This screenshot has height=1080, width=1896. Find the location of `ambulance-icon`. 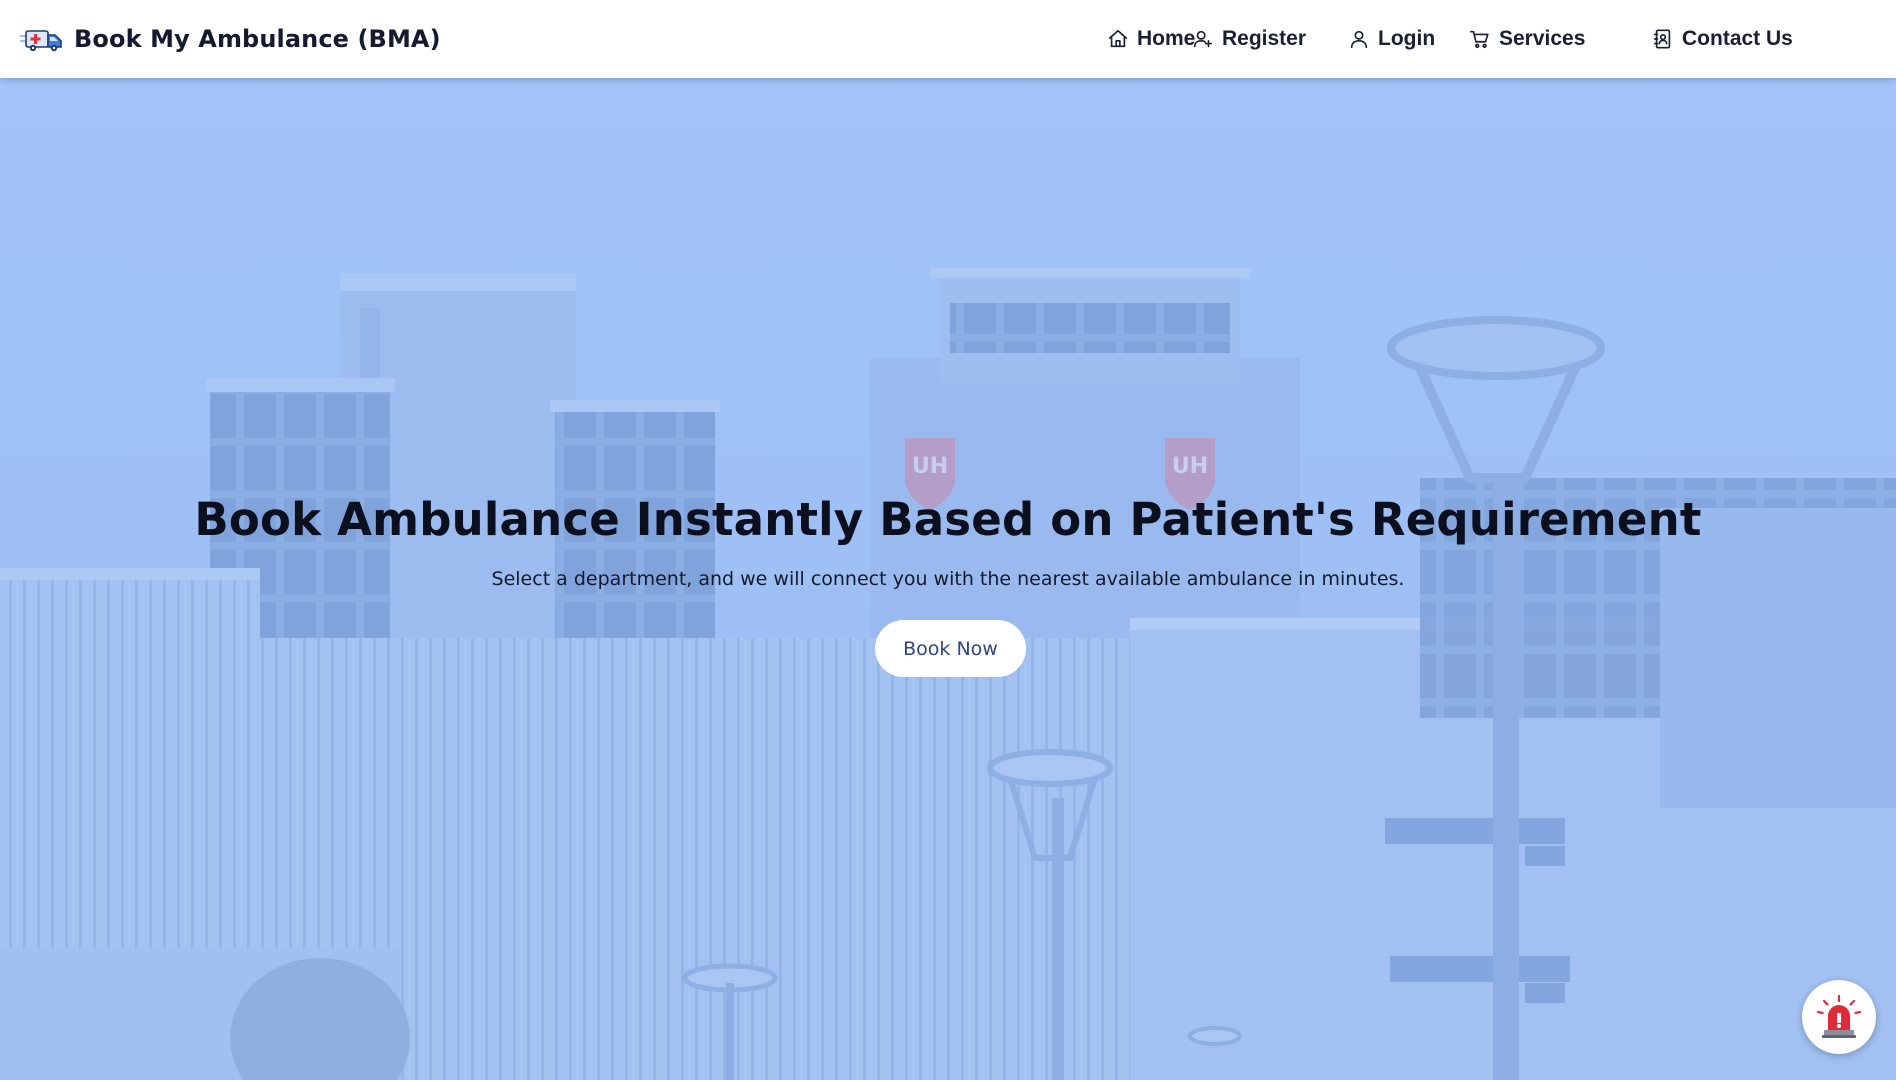

ambulance-icon is located at coordinates (41, 41).